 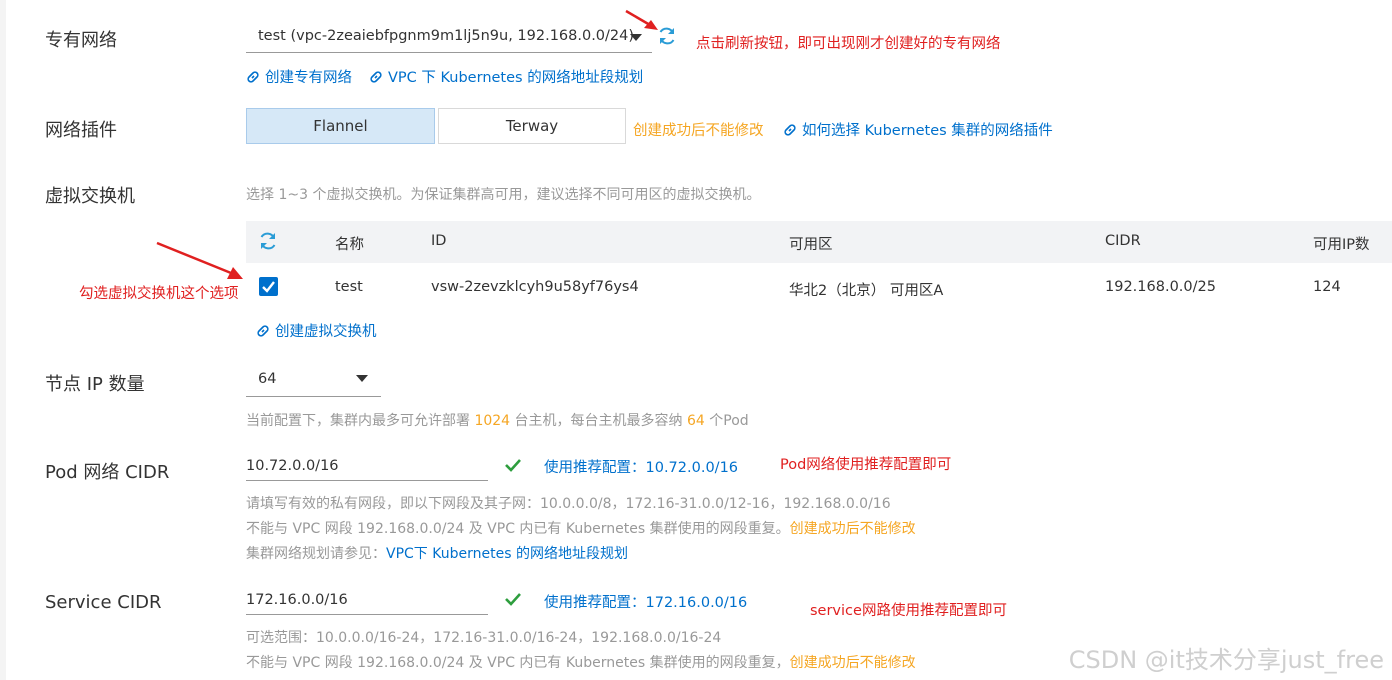 I want to click on checkbox-icon, so click(x=268, y=286).